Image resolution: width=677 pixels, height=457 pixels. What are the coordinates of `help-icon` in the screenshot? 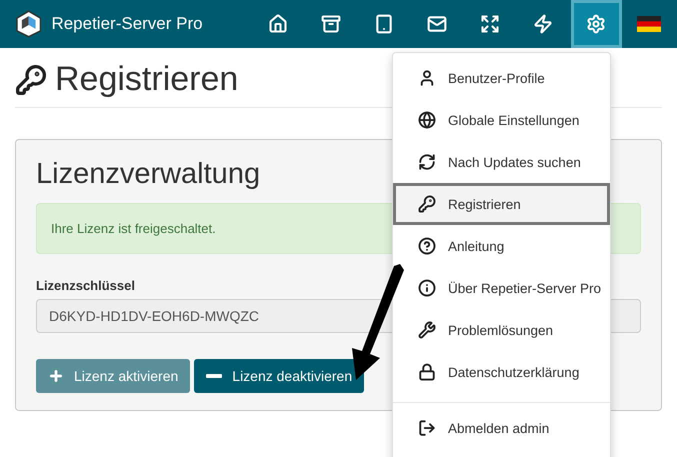 It's located at (427, 246).